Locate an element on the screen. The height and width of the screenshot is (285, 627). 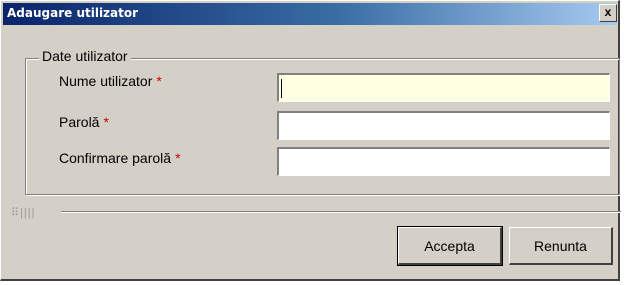
username-input is located at coordinates (443, 87).